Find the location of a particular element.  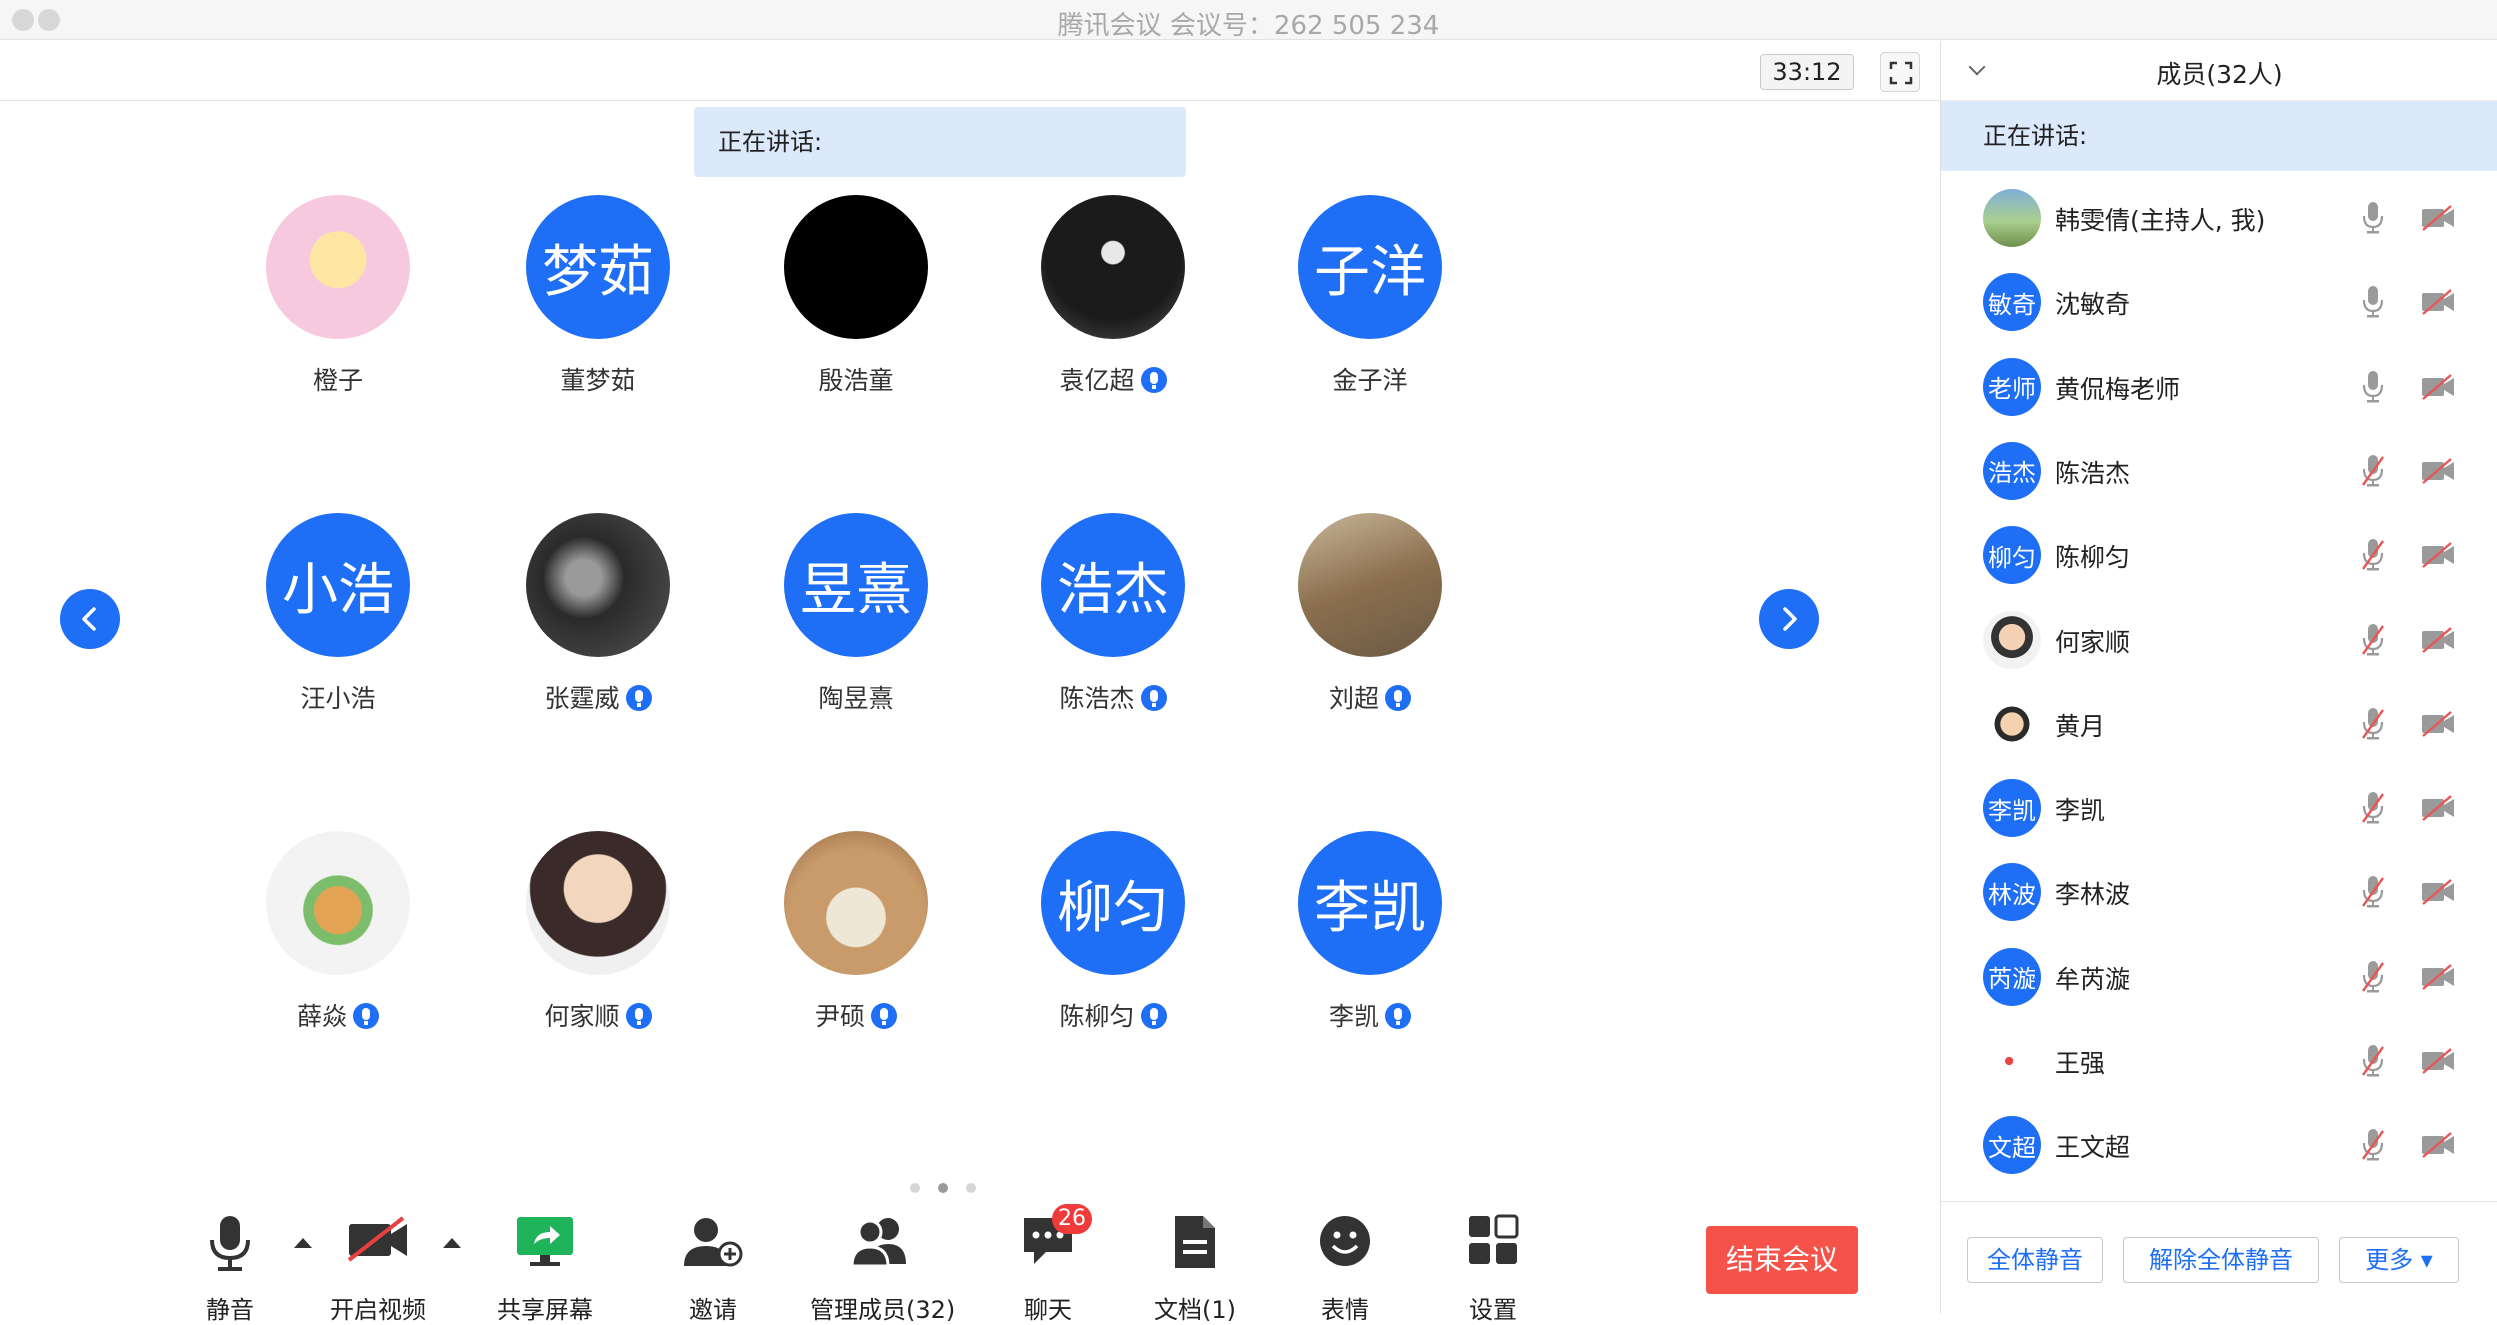

mute-all-button: 全体静音 is located at coordinates (2035, 1260).